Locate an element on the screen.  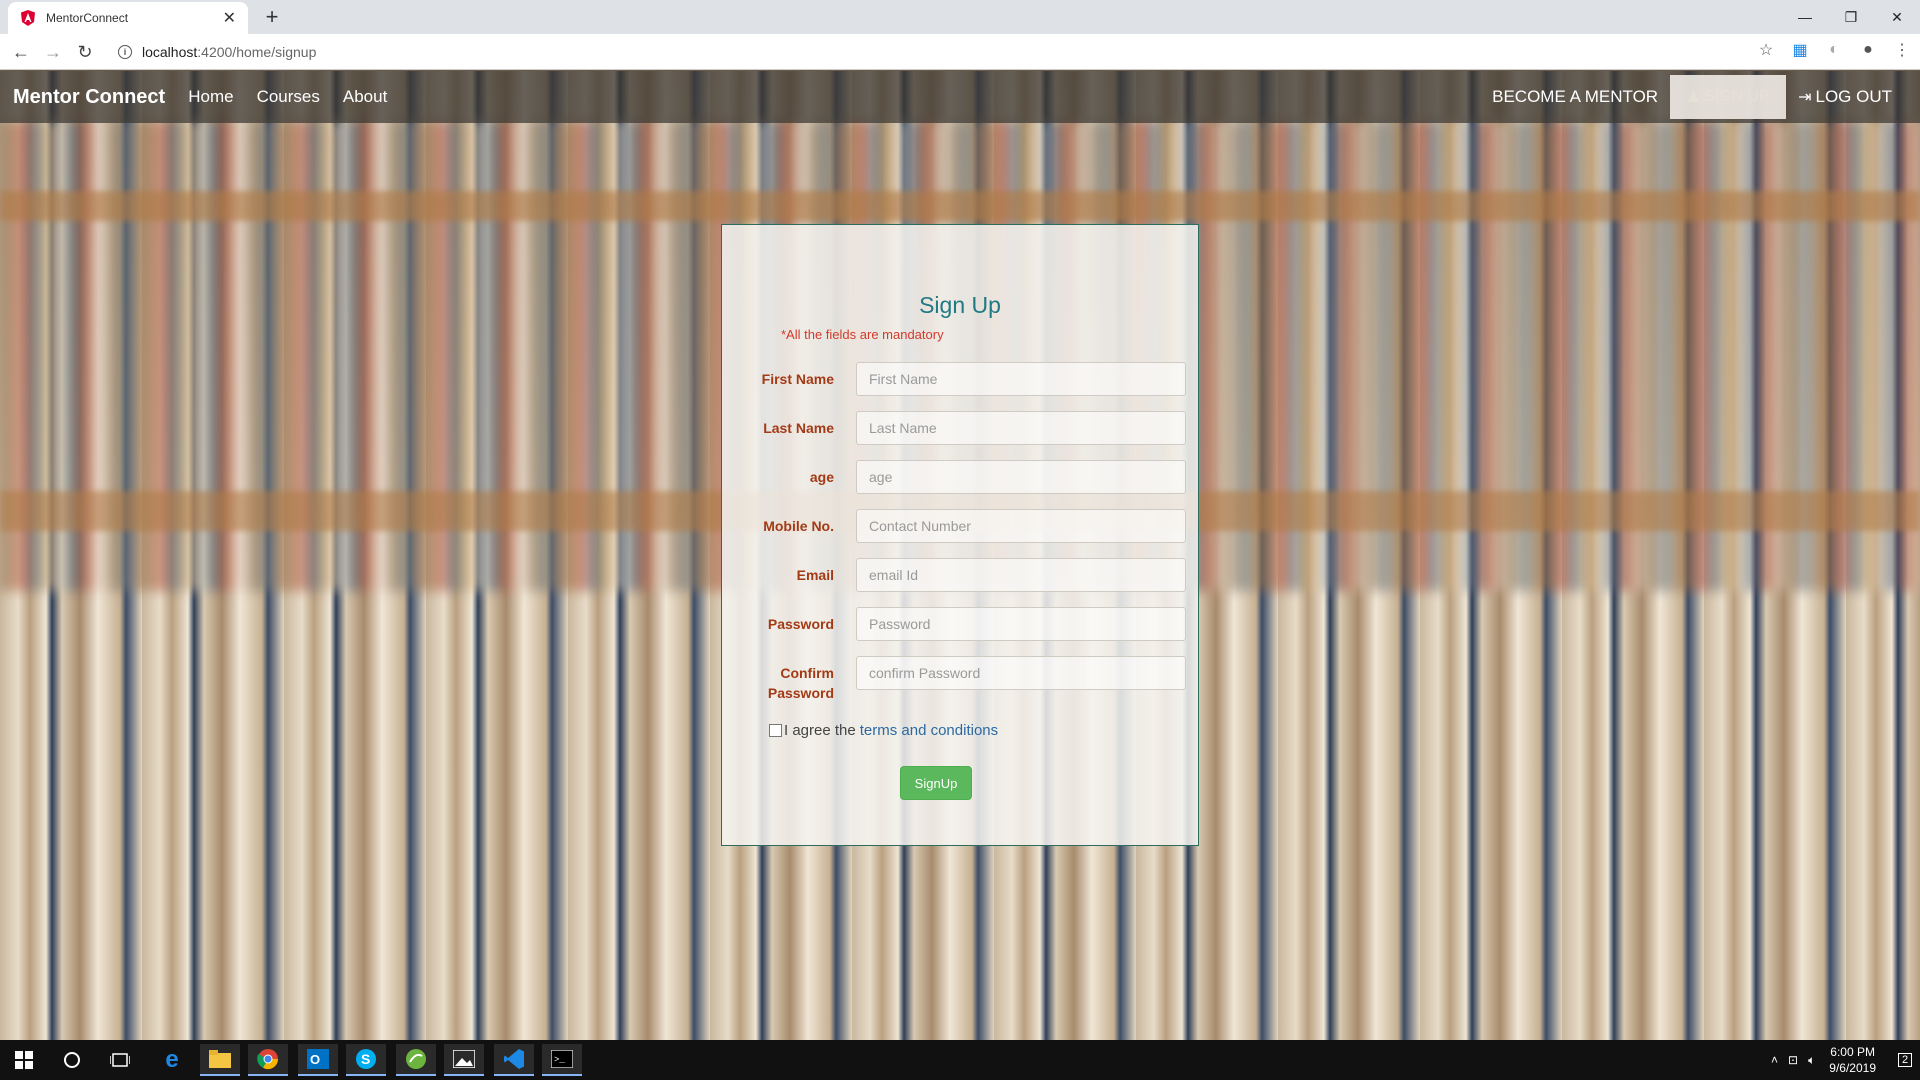
confirm-label-line1: Confirm is located at coordinates (807, 673).